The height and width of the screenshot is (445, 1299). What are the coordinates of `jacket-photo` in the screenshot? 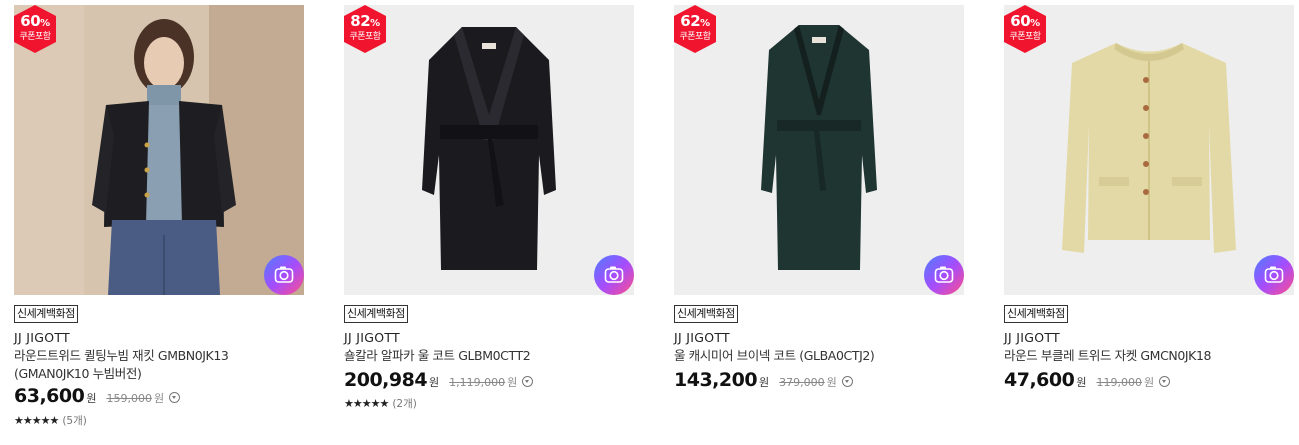 It's located at (1149, 150).